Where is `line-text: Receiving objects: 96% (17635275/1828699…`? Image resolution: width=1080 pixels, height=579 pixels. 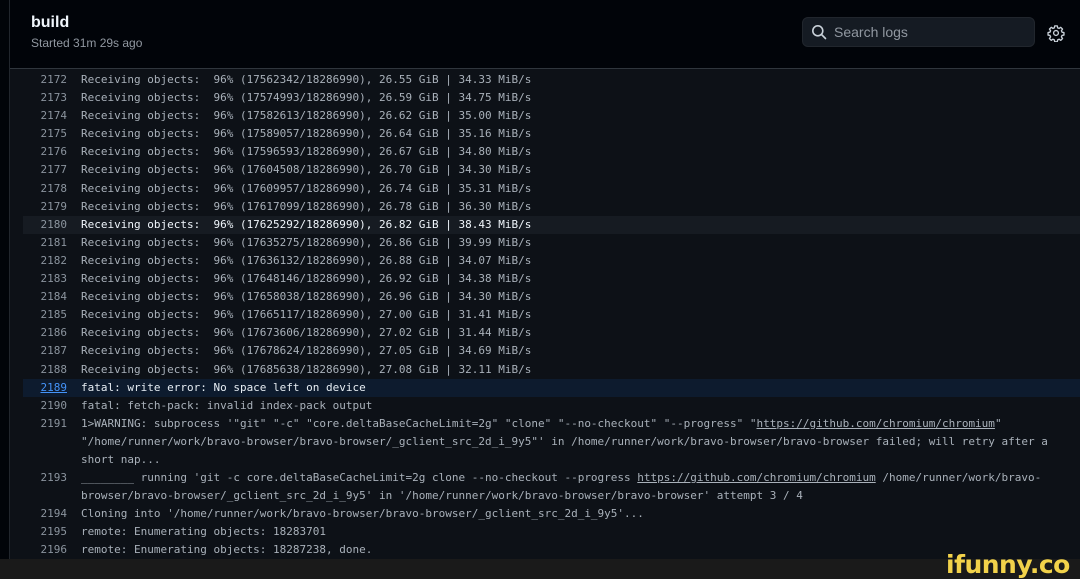
line-text: Receiving objects: 96% (17635275/1828699… is located at coordinates (306, 242).